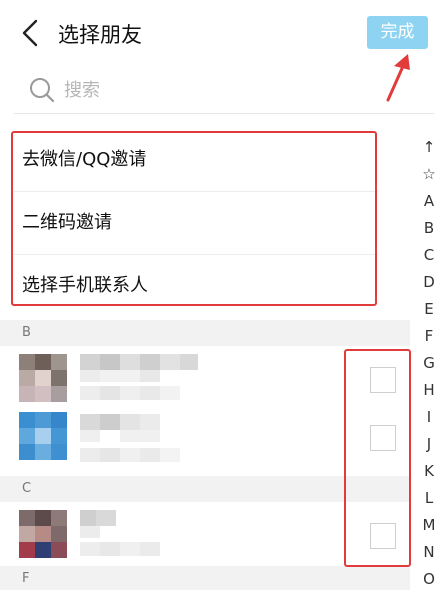 Image resolution: width=448 pixels, height=590 pixels. What do you see at coordinates (429, 174) in the screenshot?
I see `index-item: ☆` at bounding box center [429, 174].